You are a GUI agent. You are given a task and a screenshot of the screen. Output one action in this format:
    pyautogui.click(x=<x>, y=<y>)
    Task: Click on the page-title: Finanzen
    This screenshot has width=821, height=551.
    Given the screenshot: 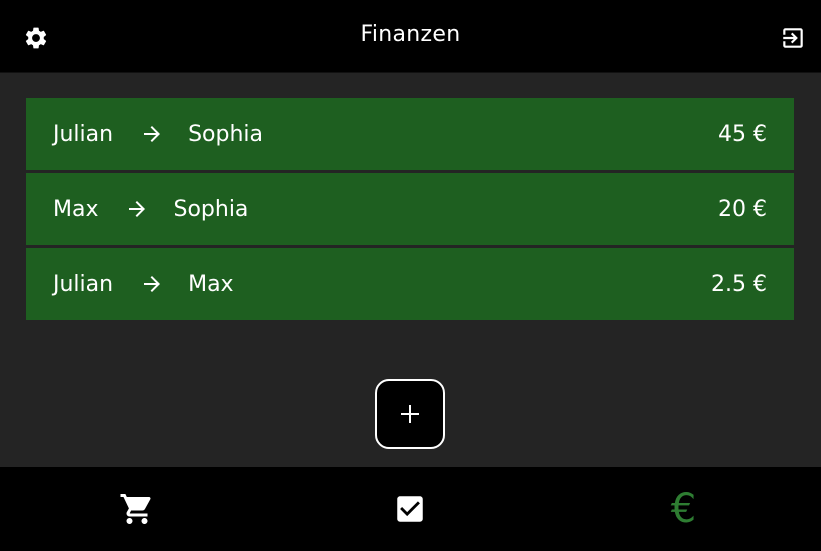 What is the action you would take?
    pyautogui.click(x=410, y=34)
    